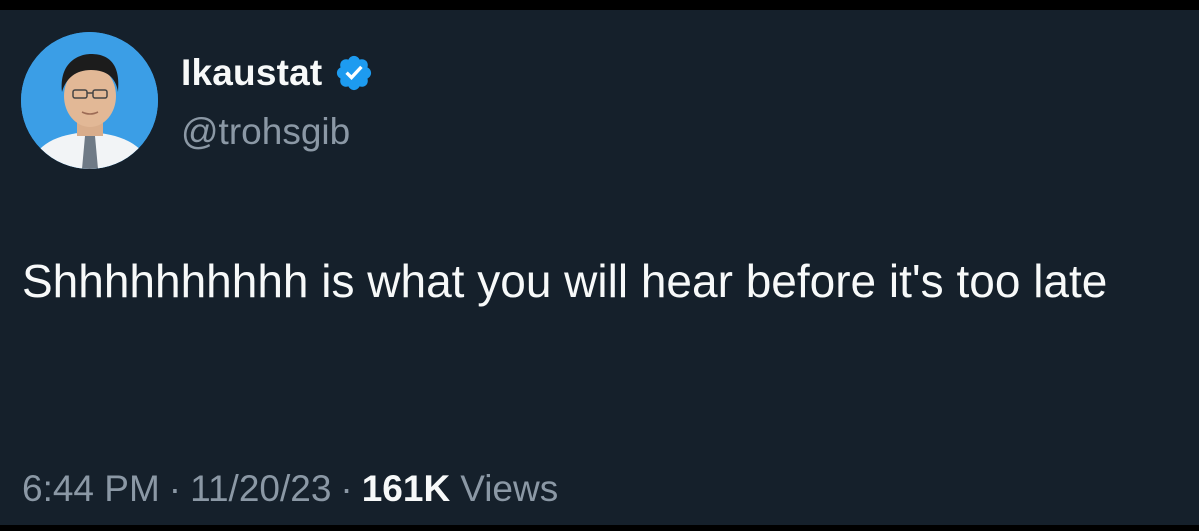 The height and width of the screenshot is (531, 1199). I want to click on bottom-border, so click(599, 528).